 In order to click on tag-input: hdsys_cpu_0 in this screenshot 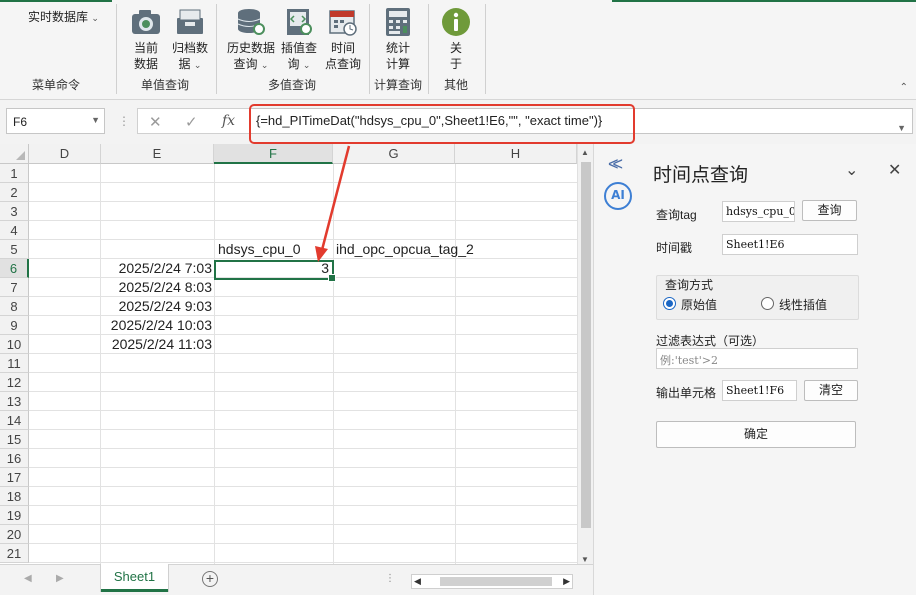, I will do `click(758, 211)`.